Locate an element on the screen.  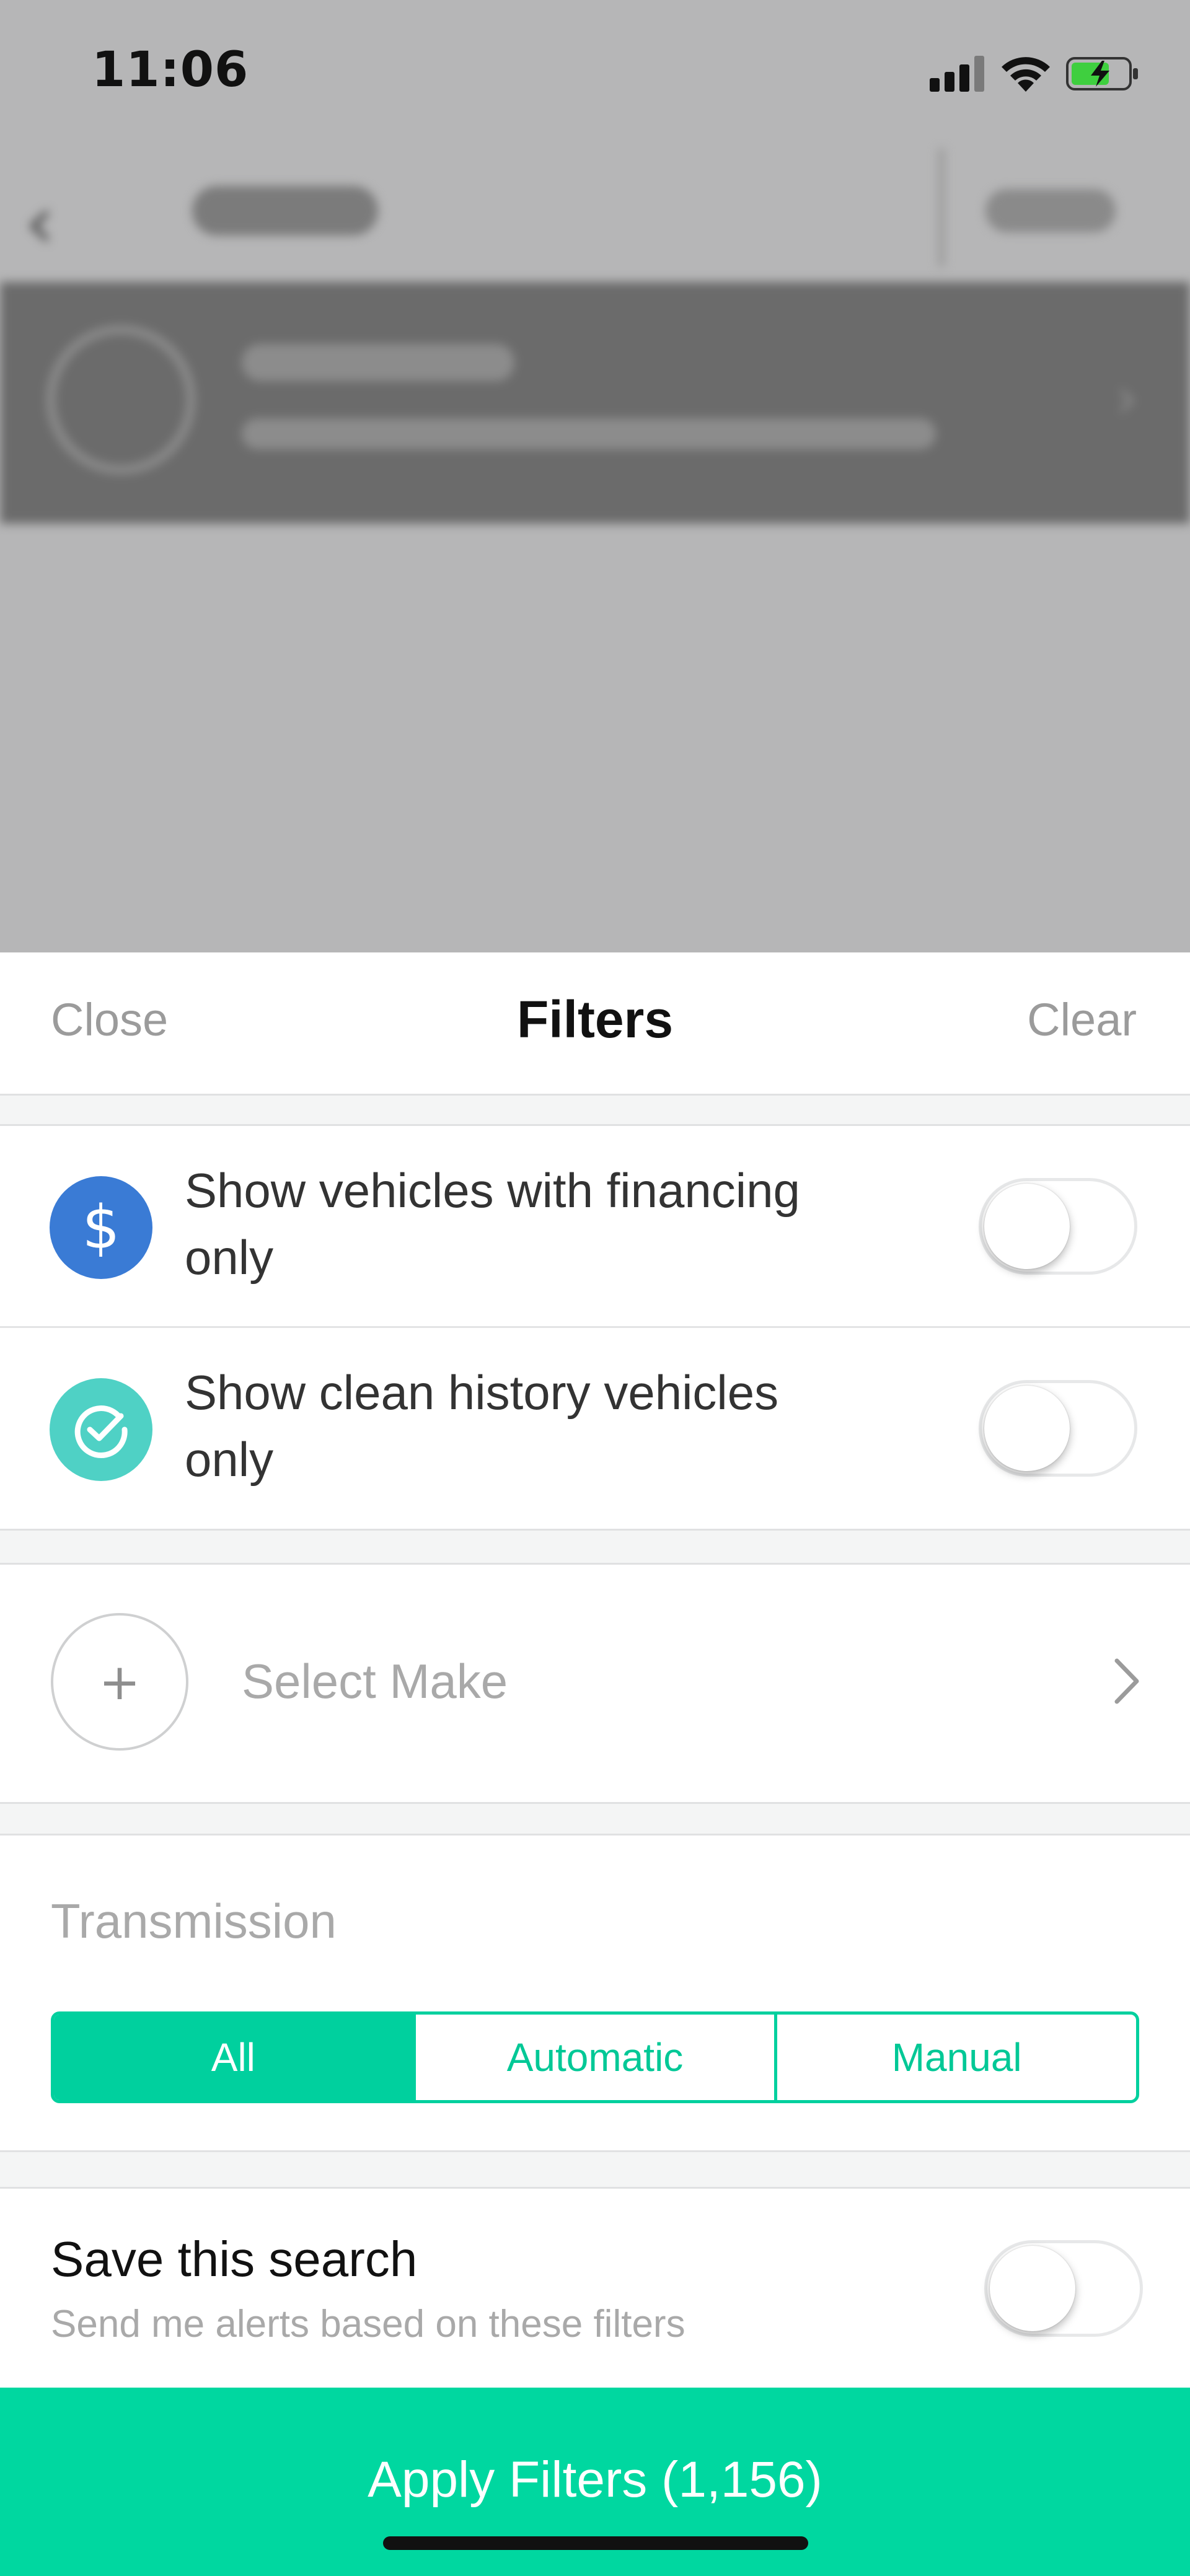
home-indicator is located at coordinates (595, 2543).